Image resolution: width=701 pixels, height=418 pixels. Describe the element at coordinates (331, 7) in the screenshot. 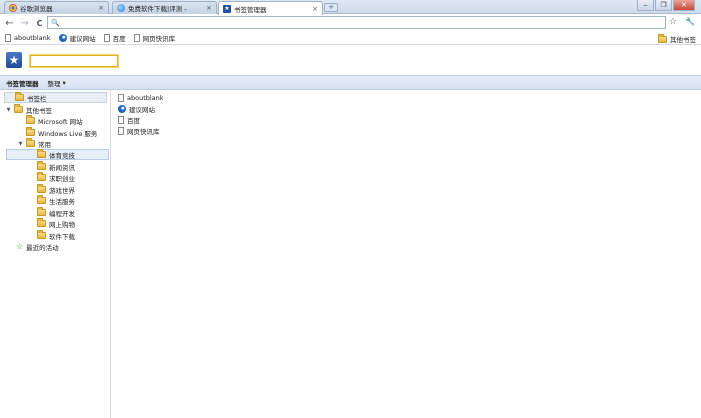

I see `new-tab-button: +` at that location.